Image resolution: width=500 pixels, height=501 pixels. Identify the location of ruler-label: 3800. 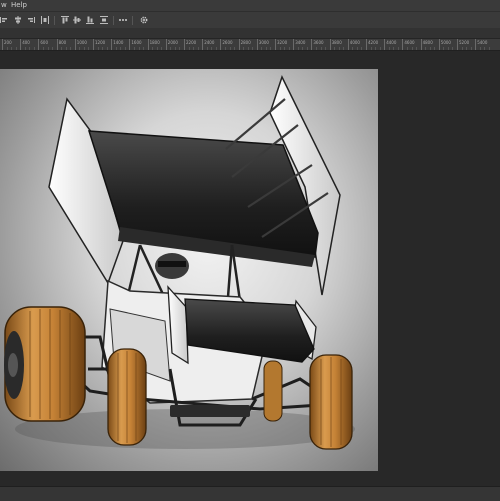
(336, 42).